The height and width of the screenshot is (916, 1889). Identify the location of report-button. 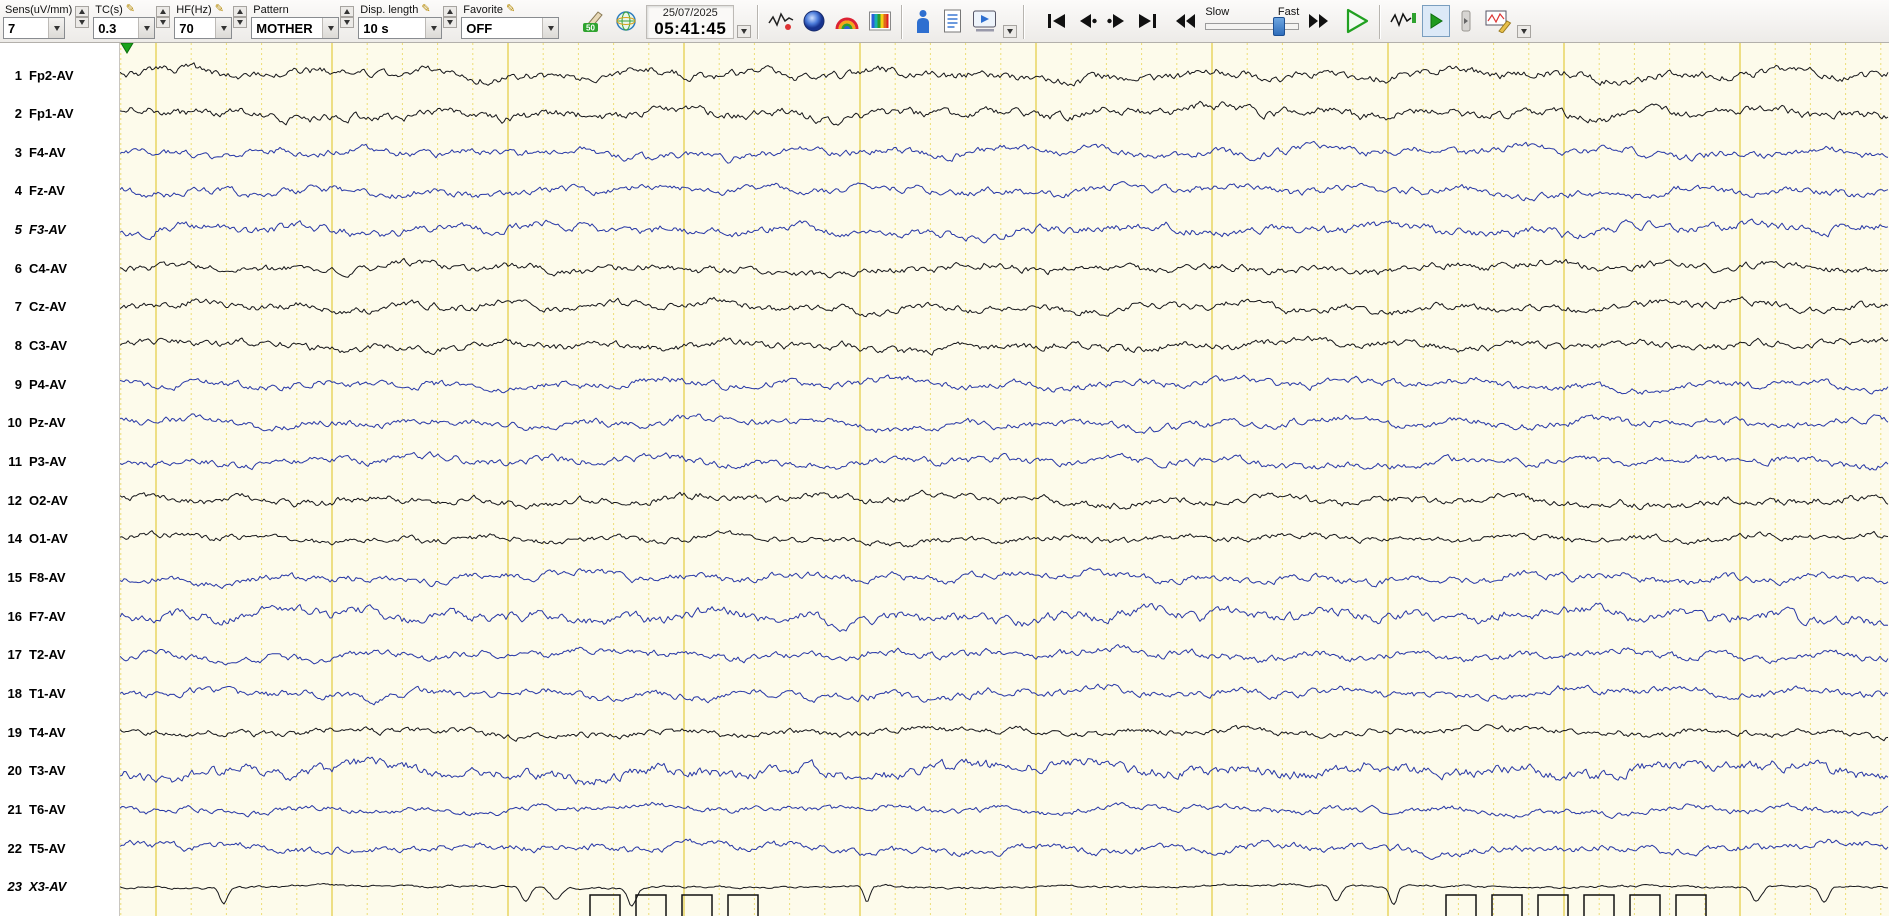
(953, 21).